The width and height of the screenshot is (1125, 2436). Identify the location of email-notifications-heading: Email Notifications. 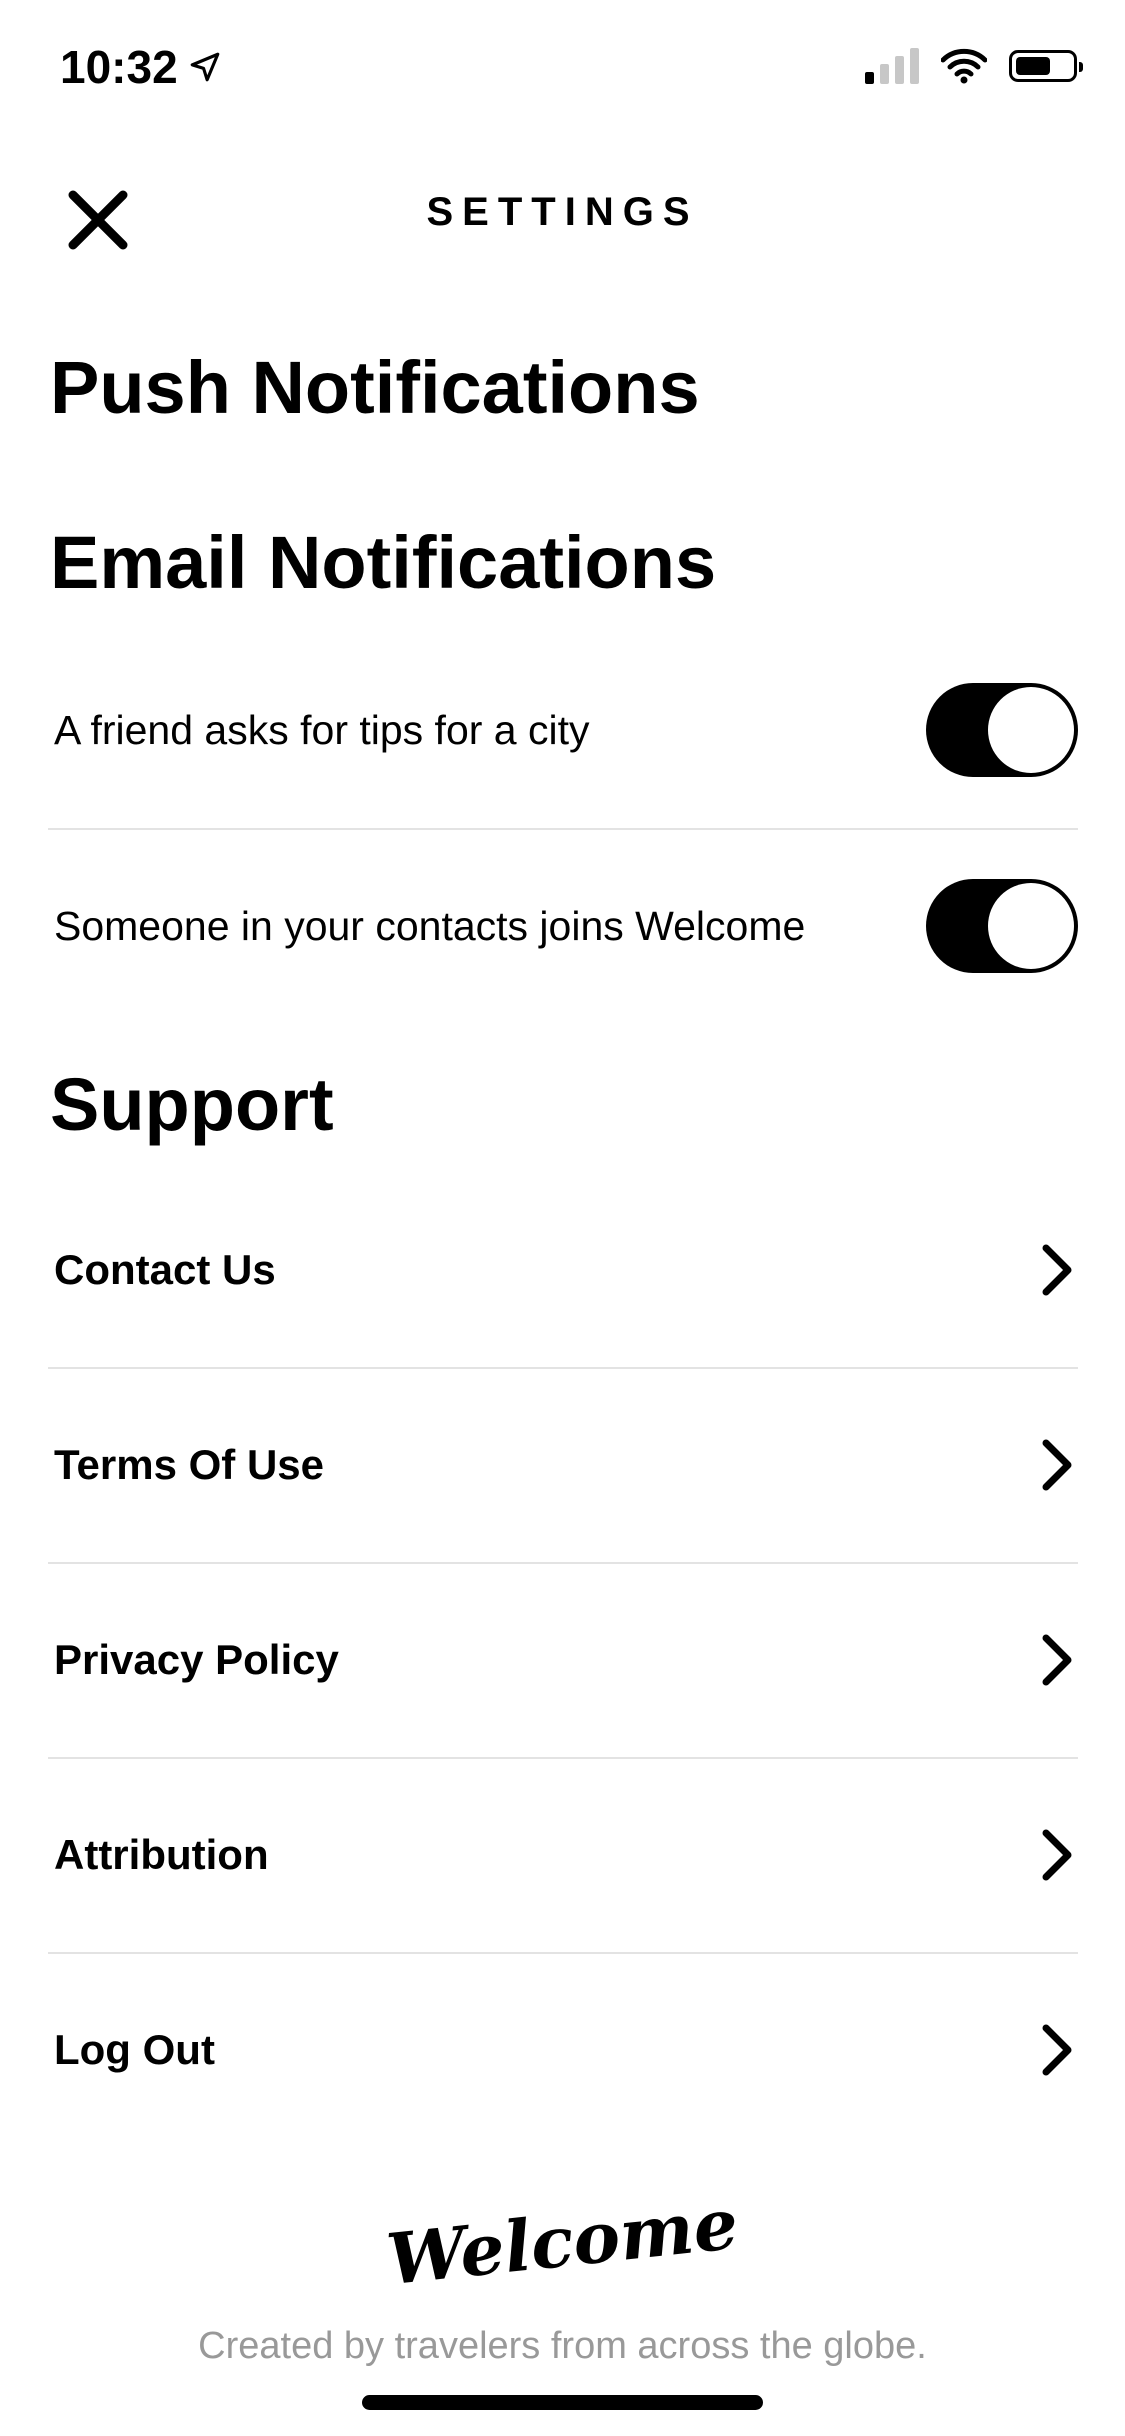
(383, 562).